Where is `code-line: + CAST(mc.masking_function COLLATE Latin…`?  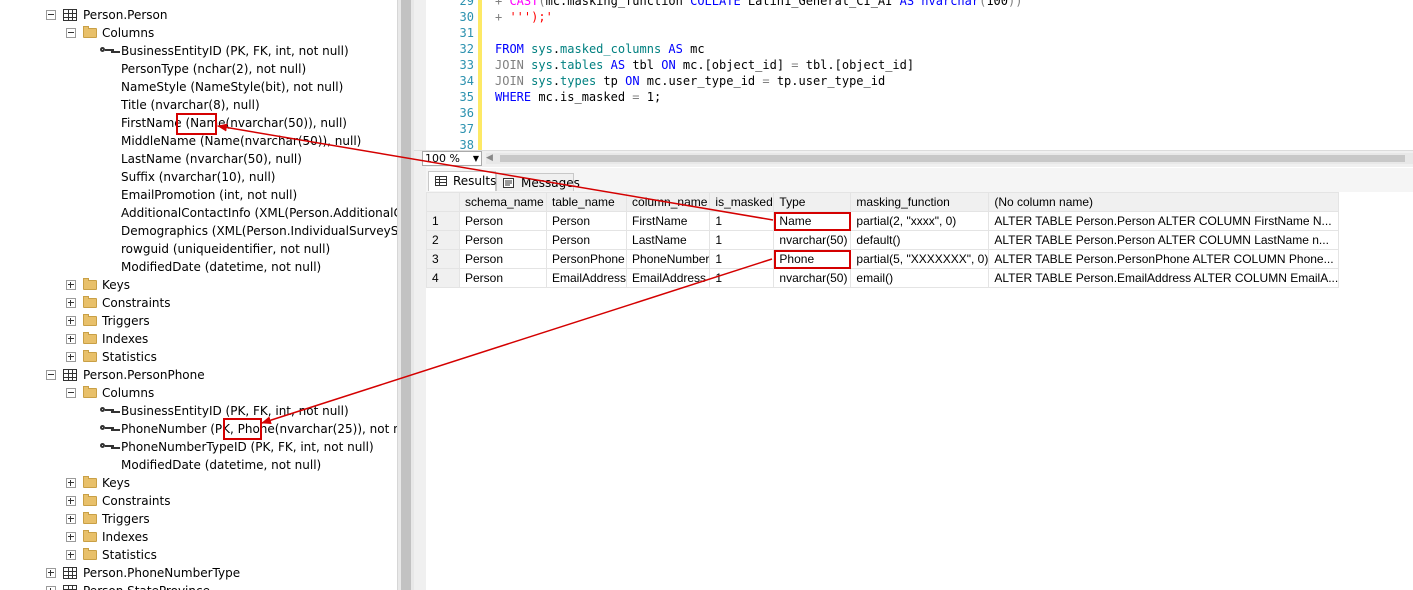
code-line: + CAST(mc.masking_function COLLATE Latin… is located at coordinates (758, 4).